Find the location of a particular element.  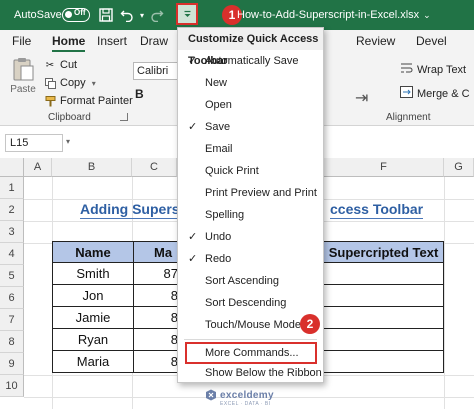

table-header-name: Name is located at coordinates (93, 252).